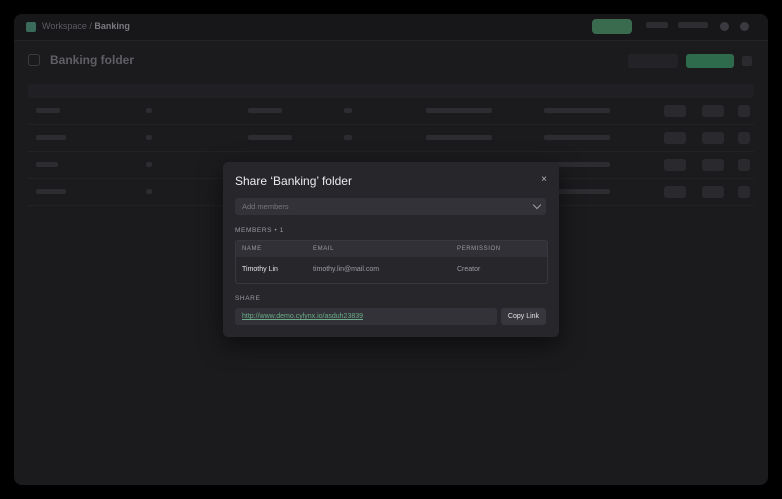 The width and height of the screenshot is (782, 499). I want to click on member-email: timothy.lin@mail.com, so click(346, 269).